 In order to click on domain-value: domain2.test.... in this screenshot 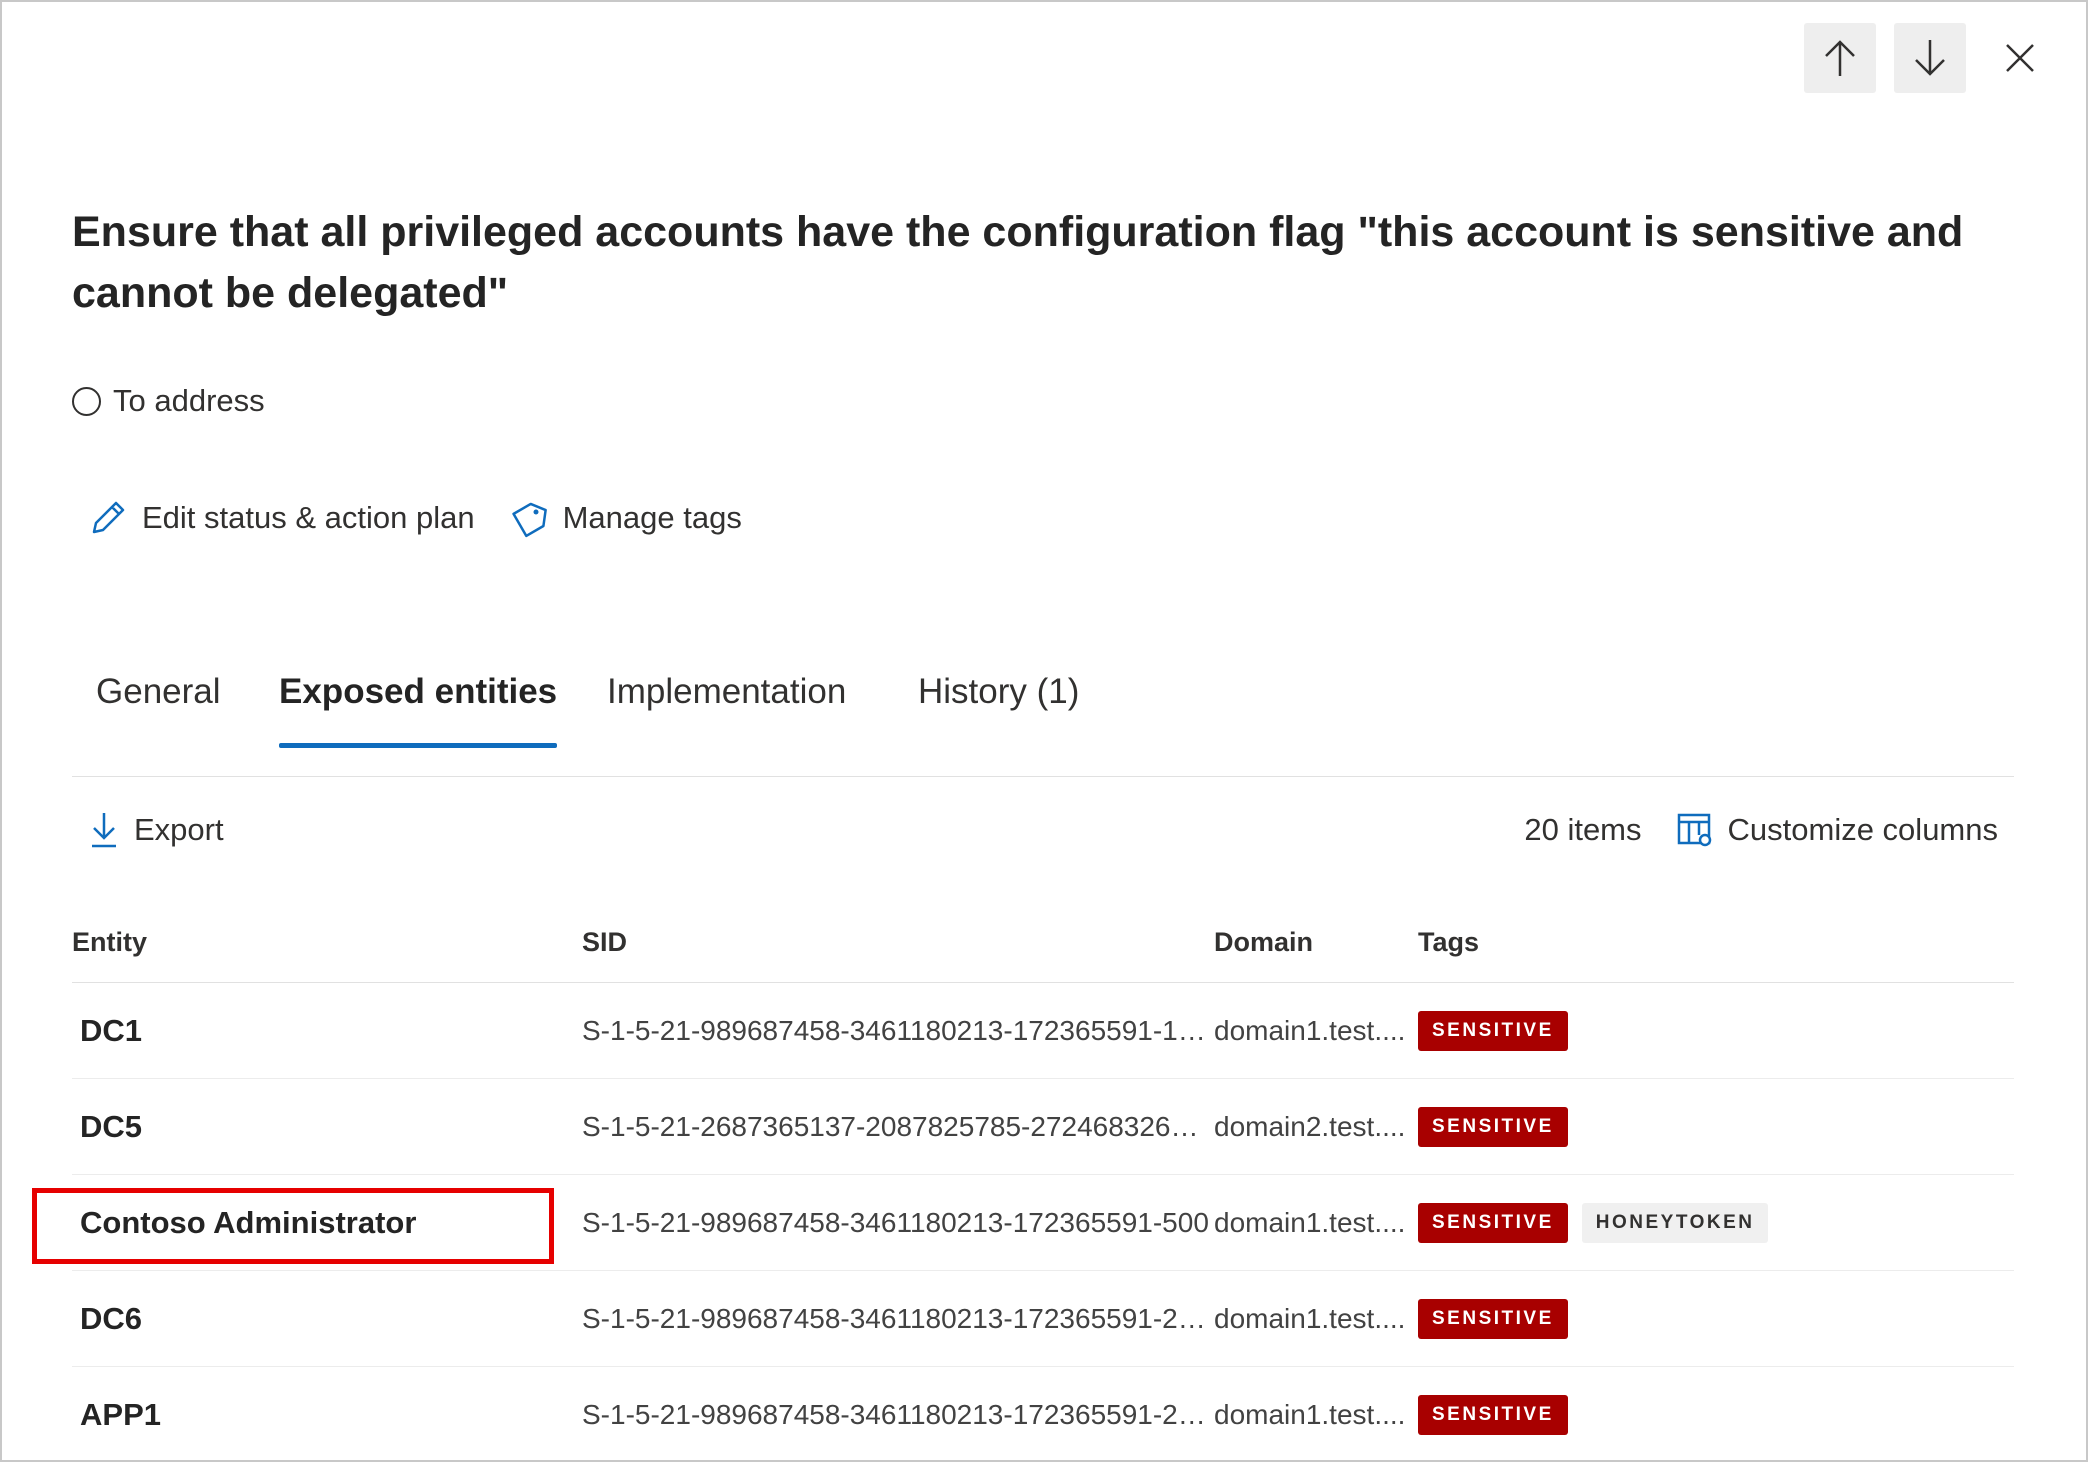, I will do `click(1310, 1126)`.